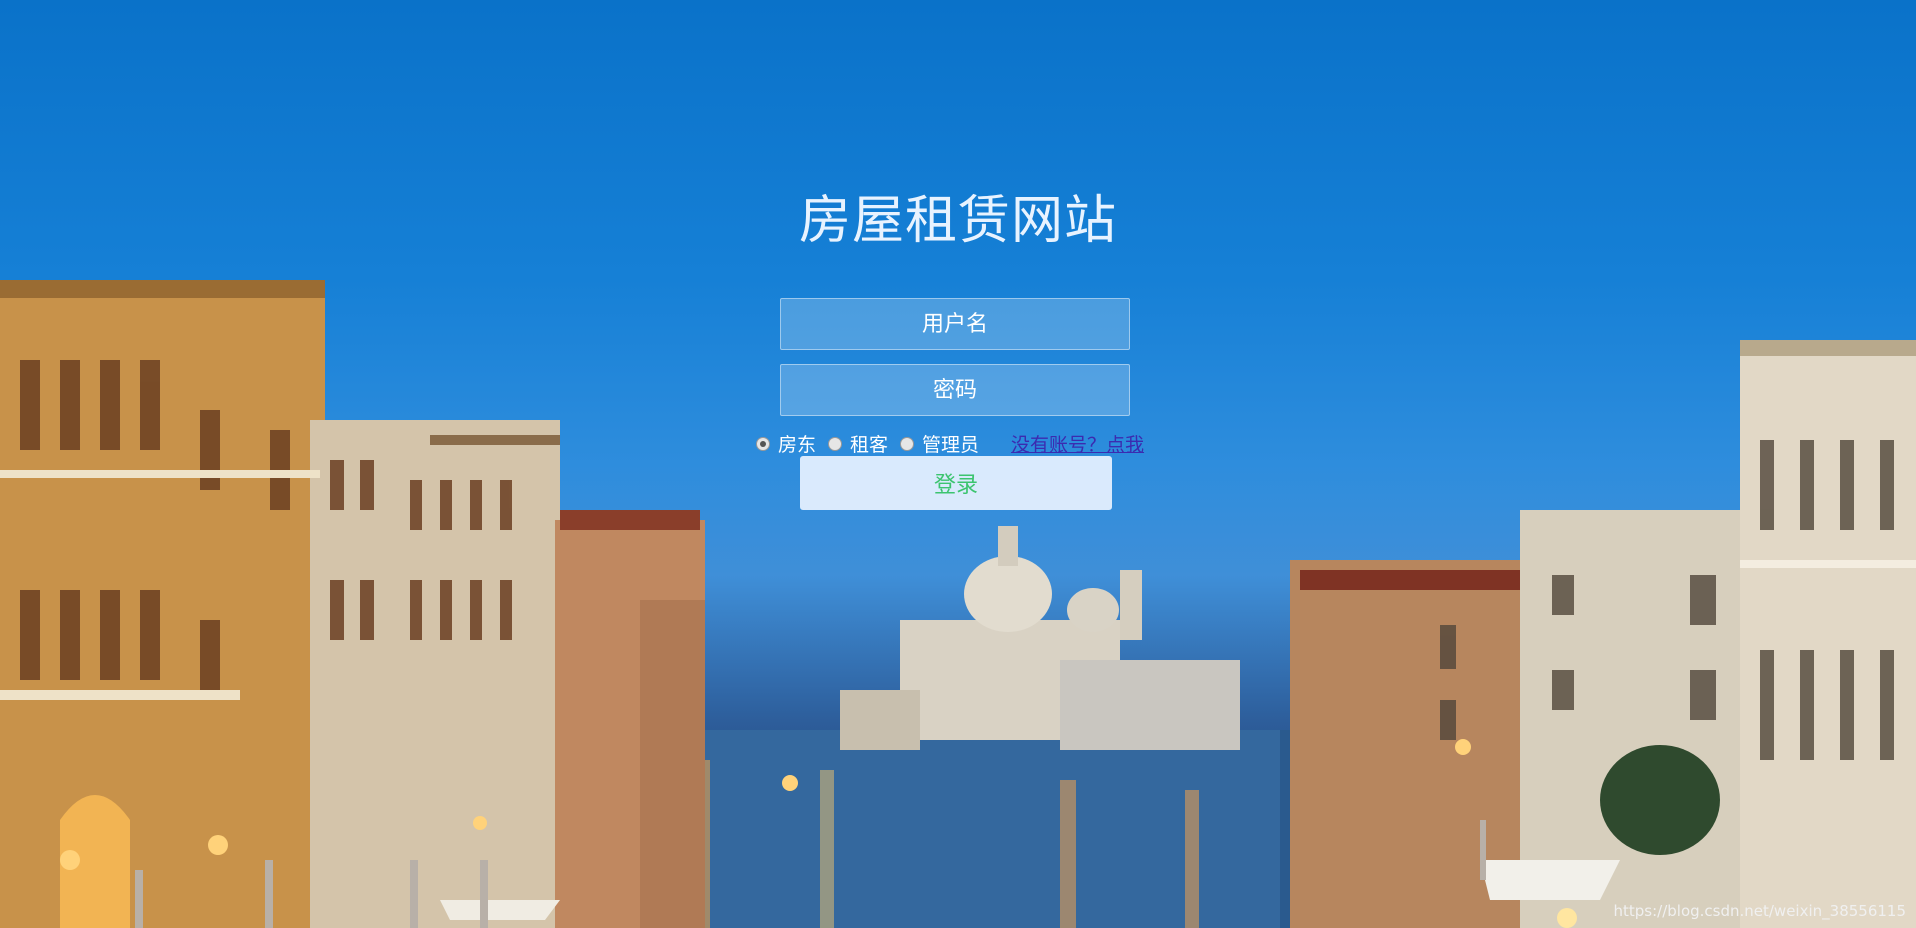 The width and height of the screenshot is (1916, 928). I want to click on landlord-radio, so click(763, 443).